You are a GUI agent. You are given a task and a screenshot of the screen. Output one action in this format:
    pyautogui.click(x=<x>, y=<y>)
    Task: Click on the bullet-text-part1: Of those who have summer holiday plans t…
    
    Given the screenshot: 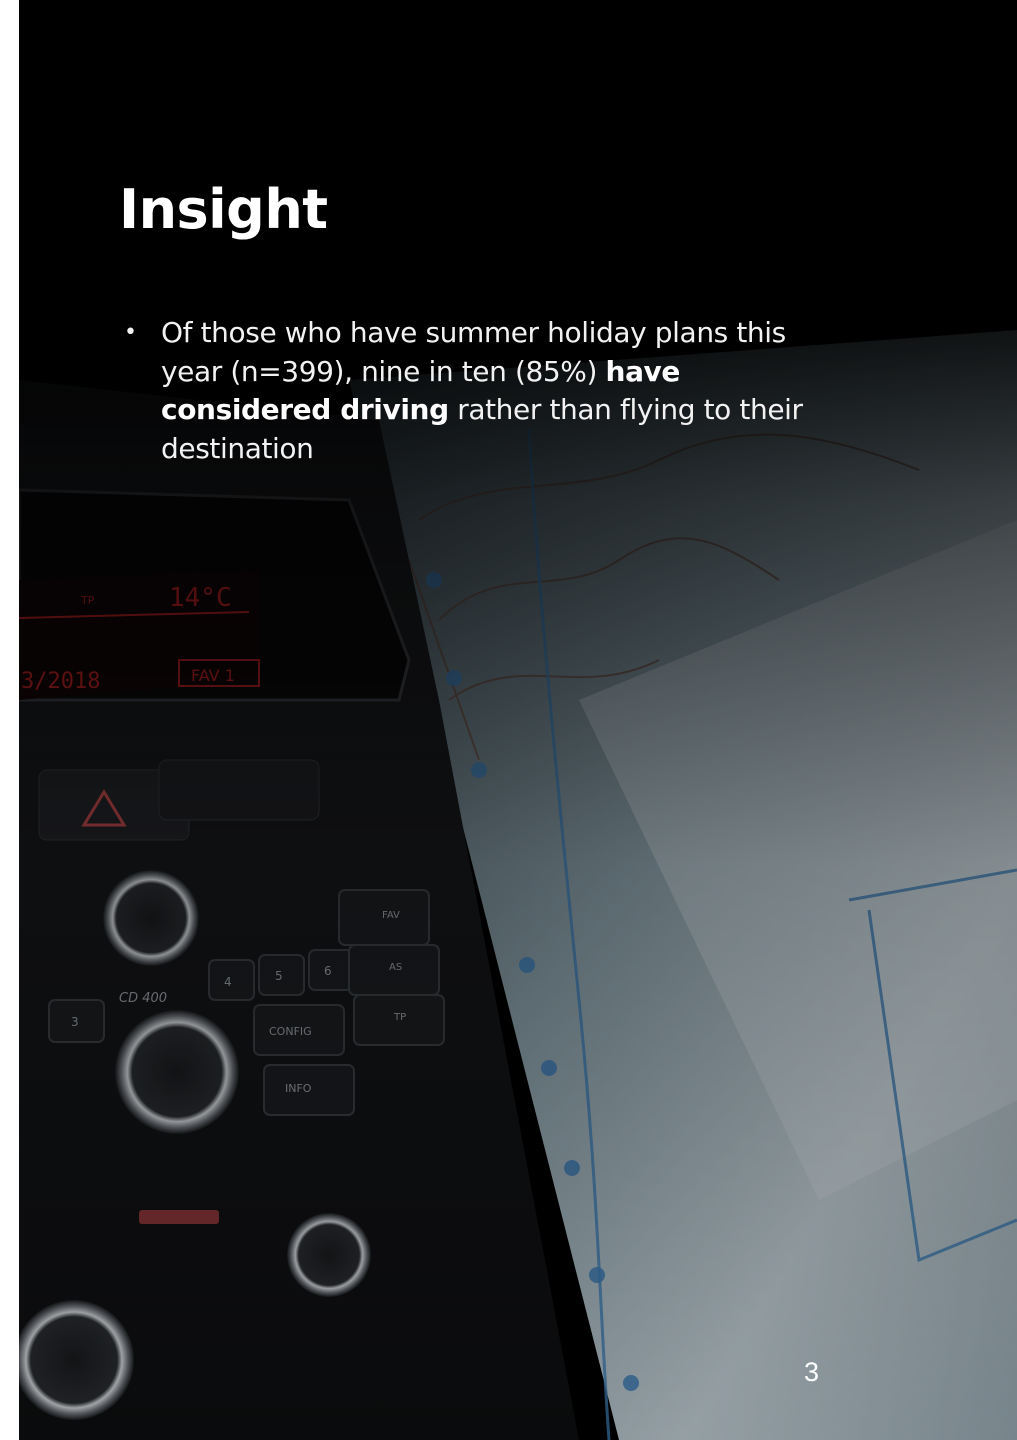 What is the action you would take?
    pyautogui.click(x=473, y=352)
    